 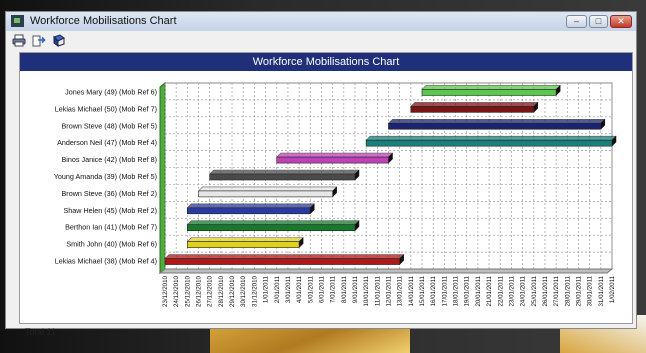 I want to click on row-label: Binos Janice (42) (Mob Ref 8), so click(x=109, y=159).